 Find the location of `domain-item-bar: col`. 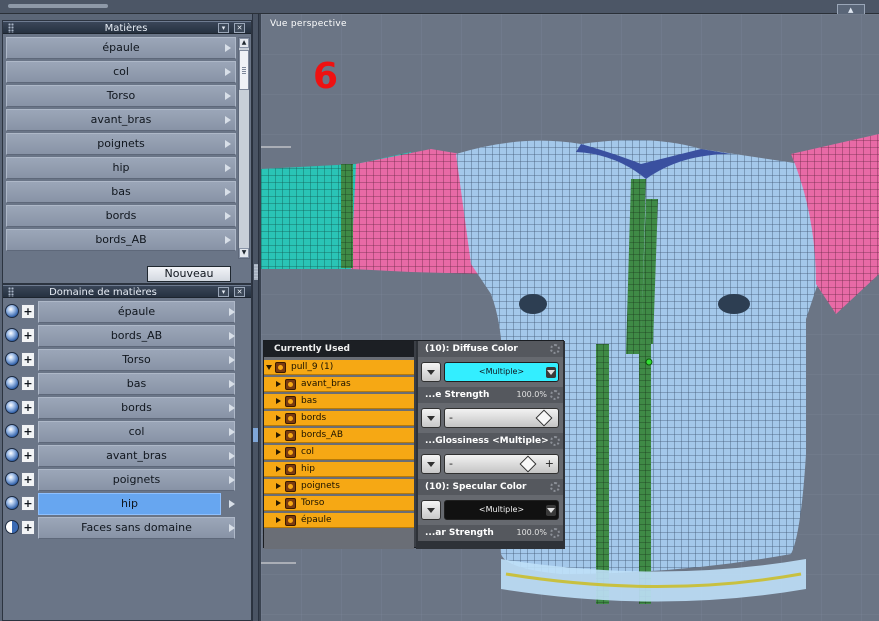

domain-item-bar: col is located at coordinates (136, 432).